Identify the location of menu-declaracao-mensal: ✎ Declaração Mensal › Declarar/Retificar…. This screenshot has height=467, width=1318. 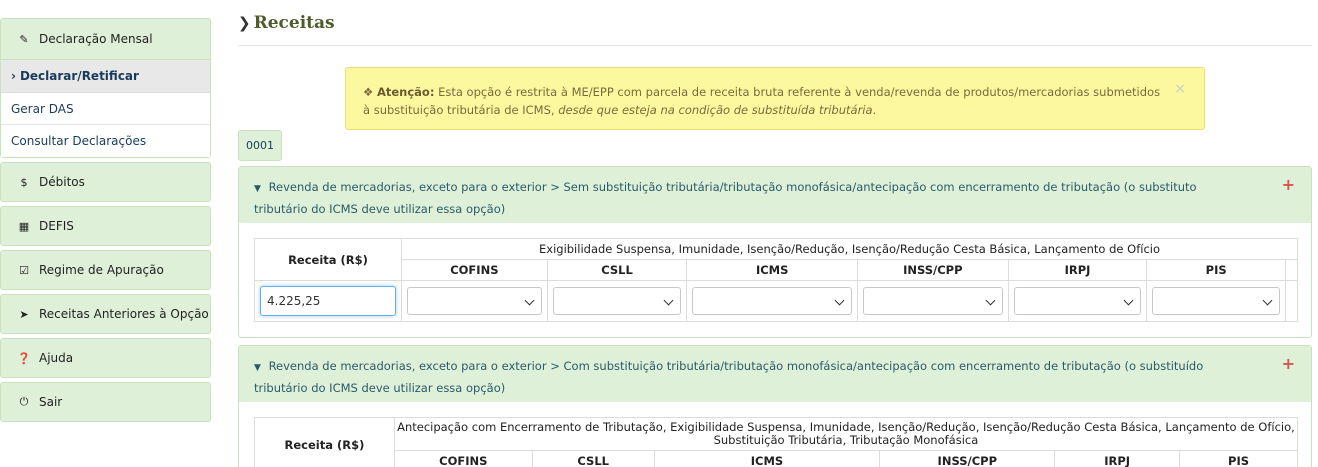
(105, 88).